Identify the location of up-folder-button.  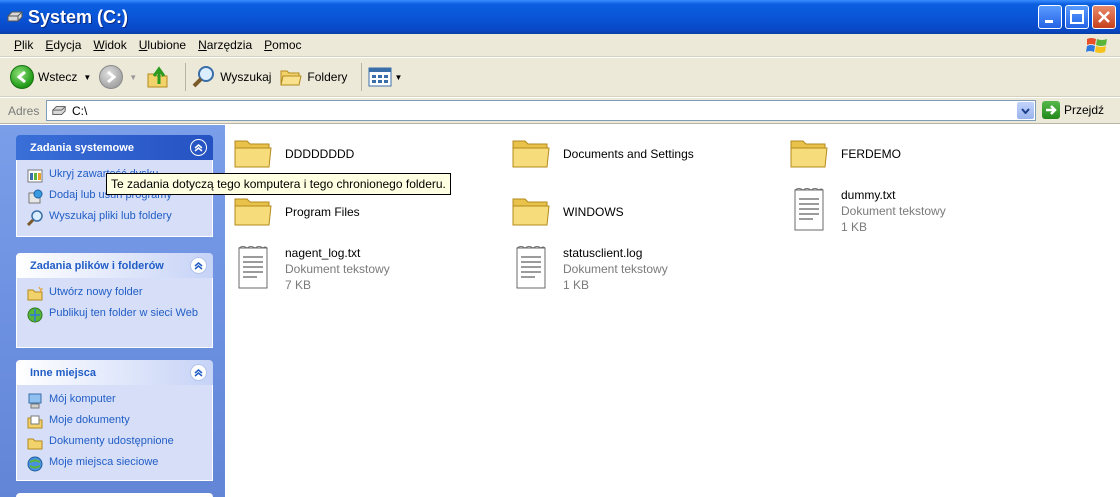
(158, 77).